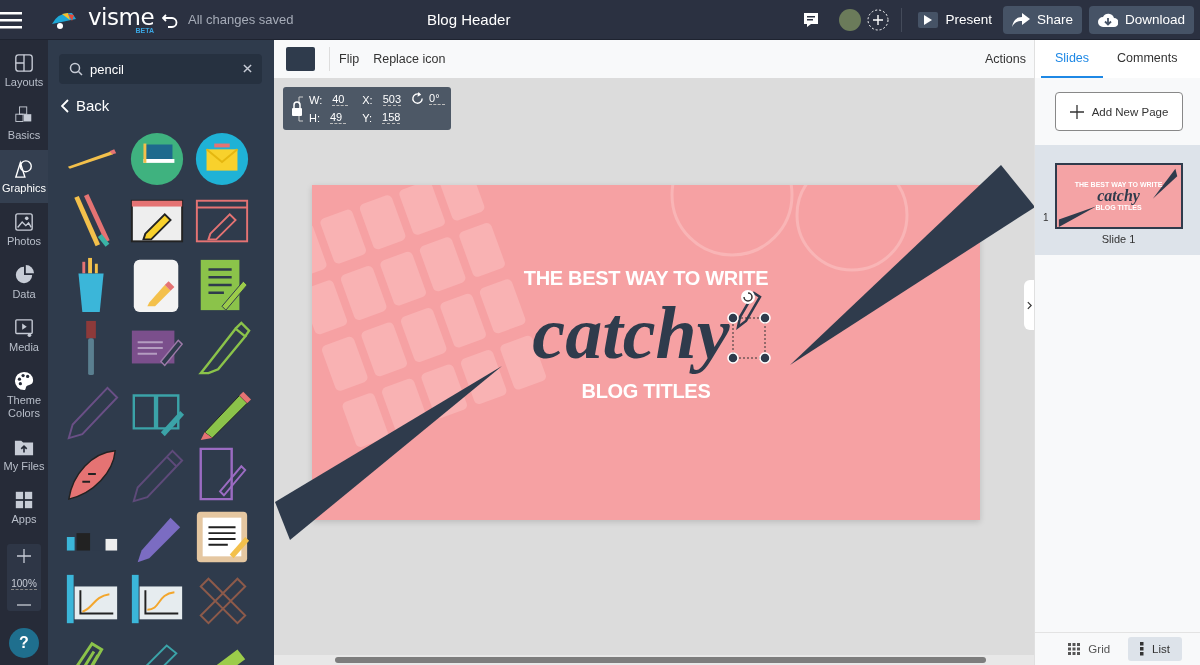  What do you see at coordinates (646, 391) in the screenshot?
I see `slide-heading: BLOG TITLES` at bounding box center [646, 391].